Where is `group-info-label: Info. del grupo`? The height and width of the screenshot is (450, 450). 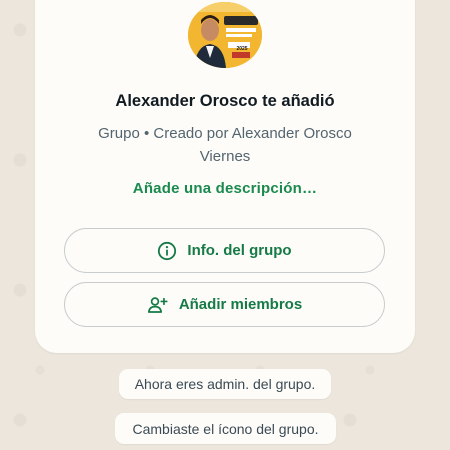 group-info-label: Info. del grupo is located at coordinates (239, 250).